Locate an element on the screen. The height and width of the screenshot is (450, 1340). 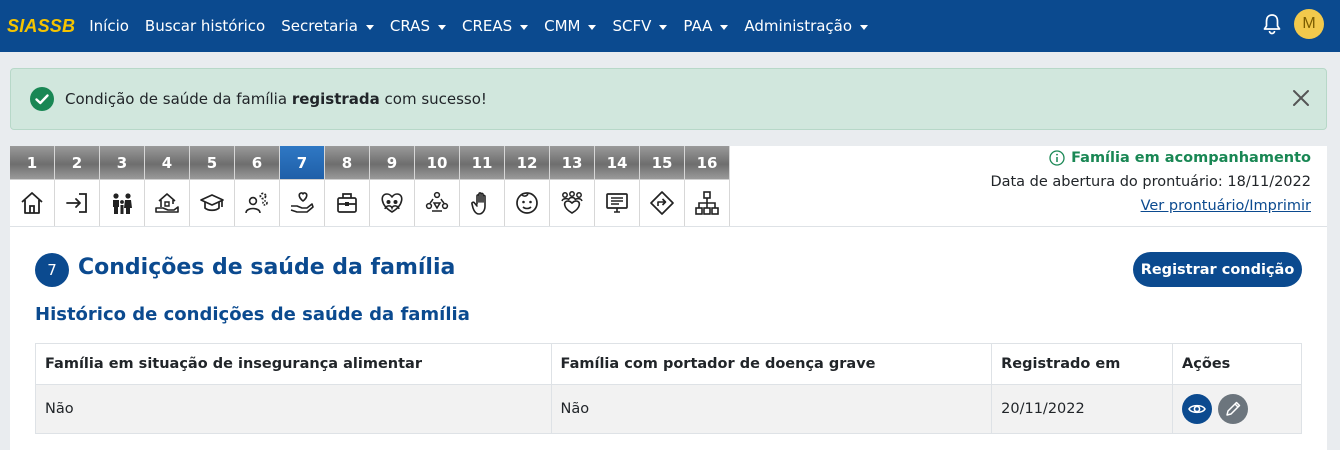
step-tab-12: 12 is located at coordinates (527, 186).